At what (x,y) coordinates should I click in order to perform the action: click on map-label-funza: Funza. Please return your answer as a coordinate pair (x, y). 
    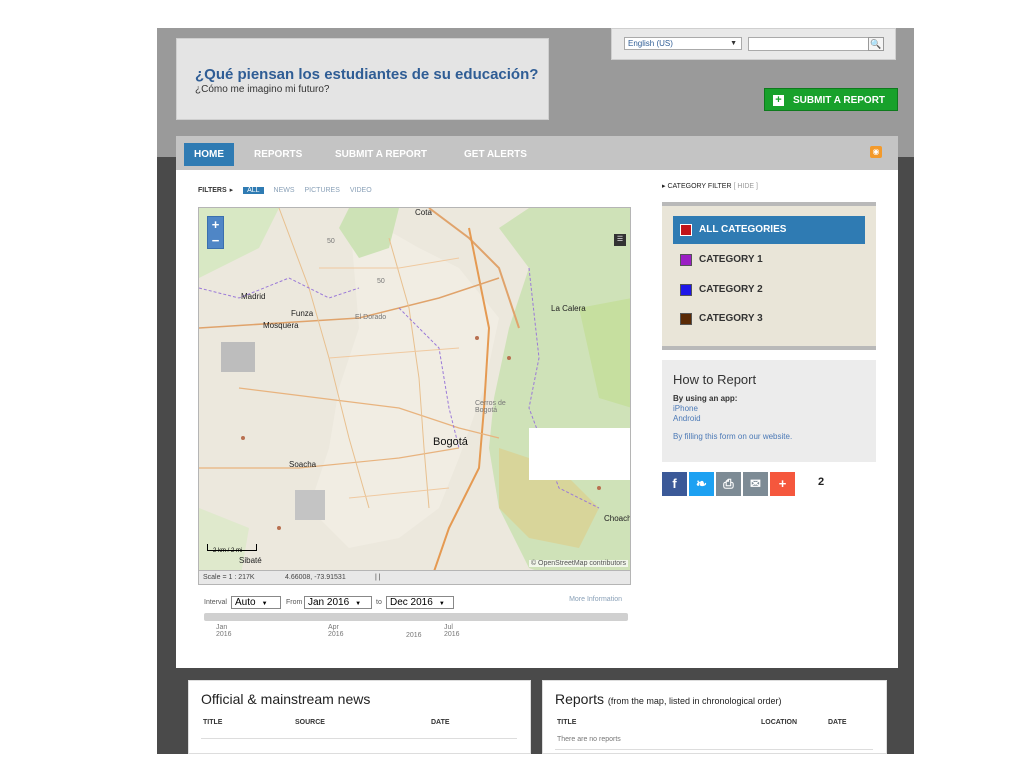
    Looking at the image, I should click on (302, 313).